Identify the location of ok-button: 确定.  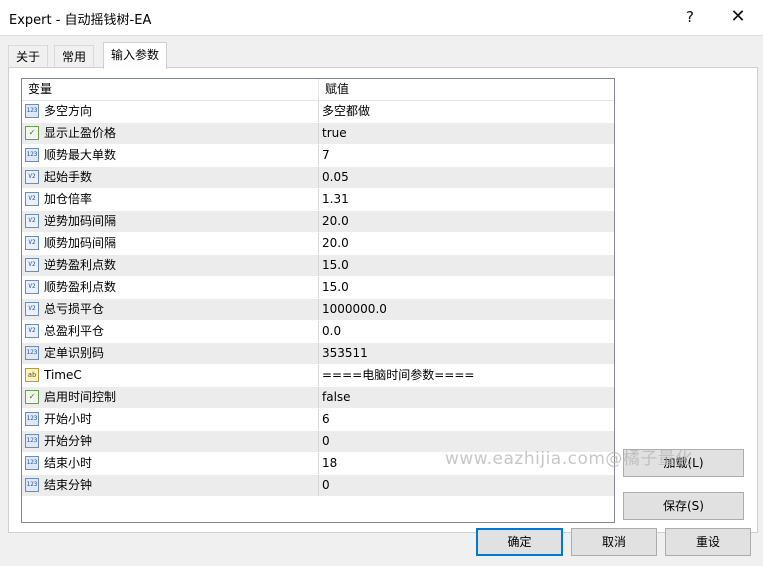
(519, 542).